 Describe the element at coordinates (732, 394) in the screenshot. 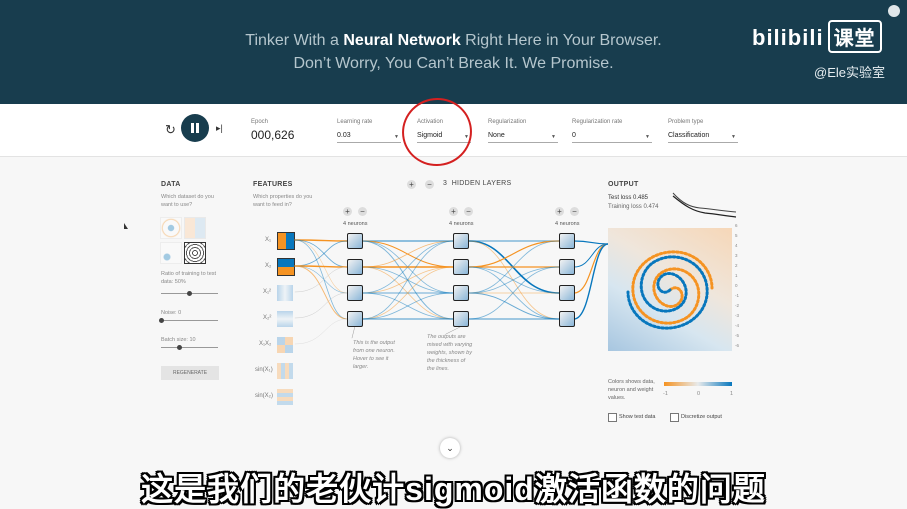

I see `scale-max: 1` at that location.